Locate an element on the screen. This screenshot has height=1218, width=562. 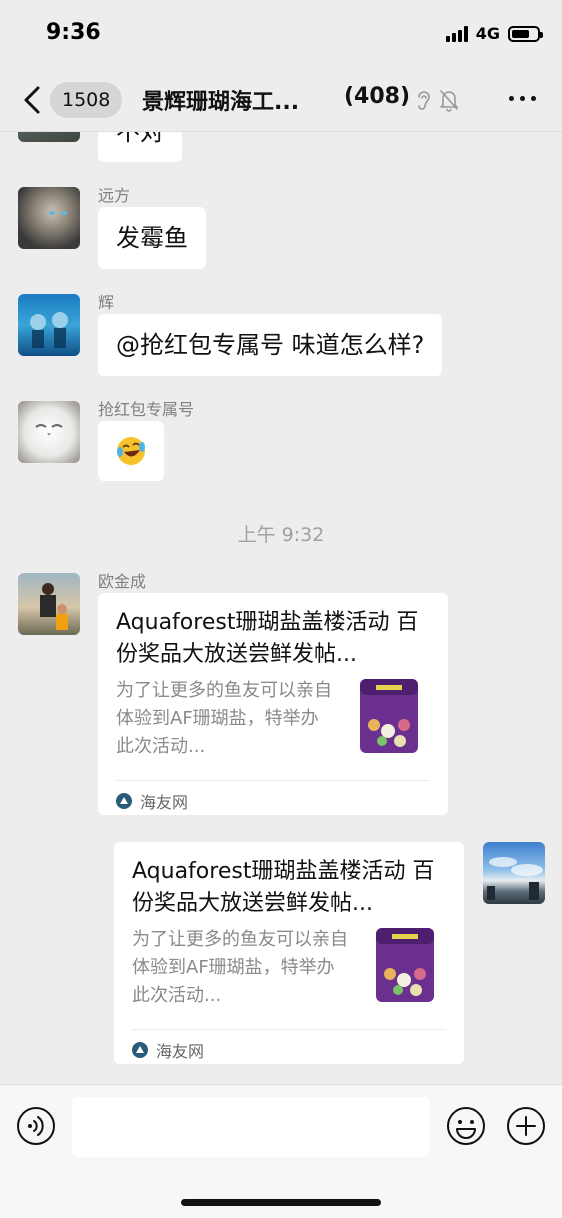
laughing-crying-emoji-icon is located at coordinates (131, 451).